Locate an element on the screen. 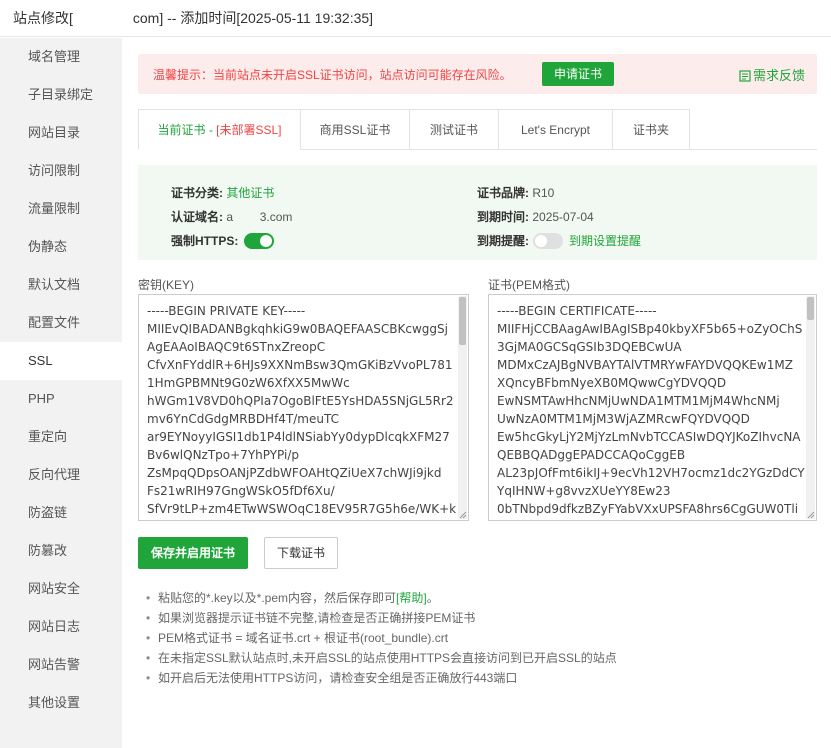 The height and width of the screenshot is (748, 831). cert-brand-value: R10 is located at coordinates (543, 193).